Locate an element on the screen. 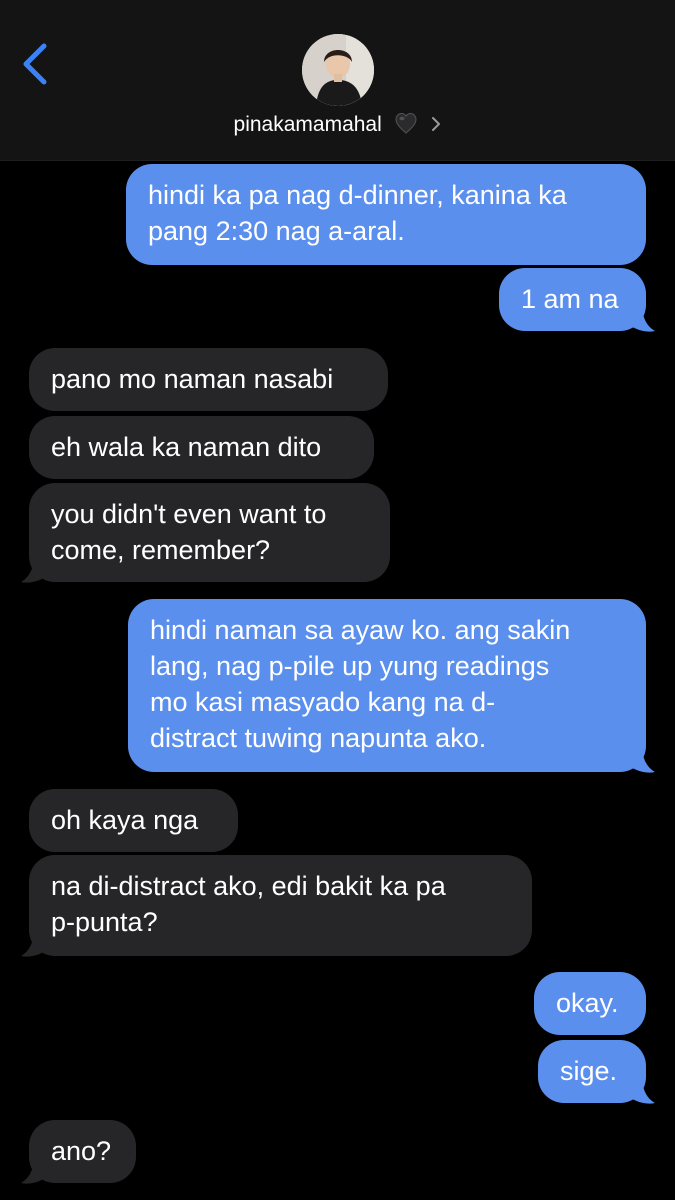 Image resolution: width=675 pixels, height=1200 pixels. message-line: come, remember? is located at coordinates (161, 550).